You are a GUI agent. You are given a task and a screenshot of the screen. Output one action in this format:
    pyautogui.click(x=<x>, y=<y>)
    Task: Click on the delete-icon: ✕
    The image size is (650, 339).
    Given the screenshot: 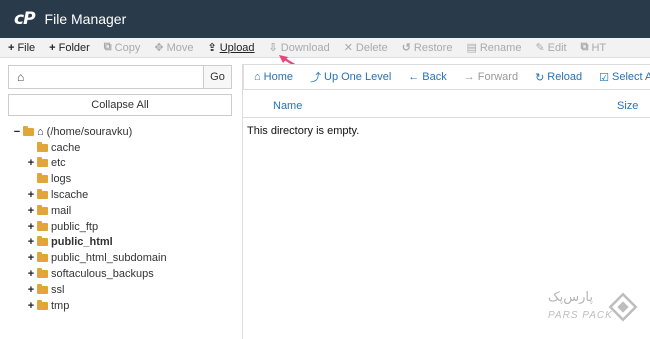 What is the action you would take?
    pyautogui.click(x=348, y=48)
    